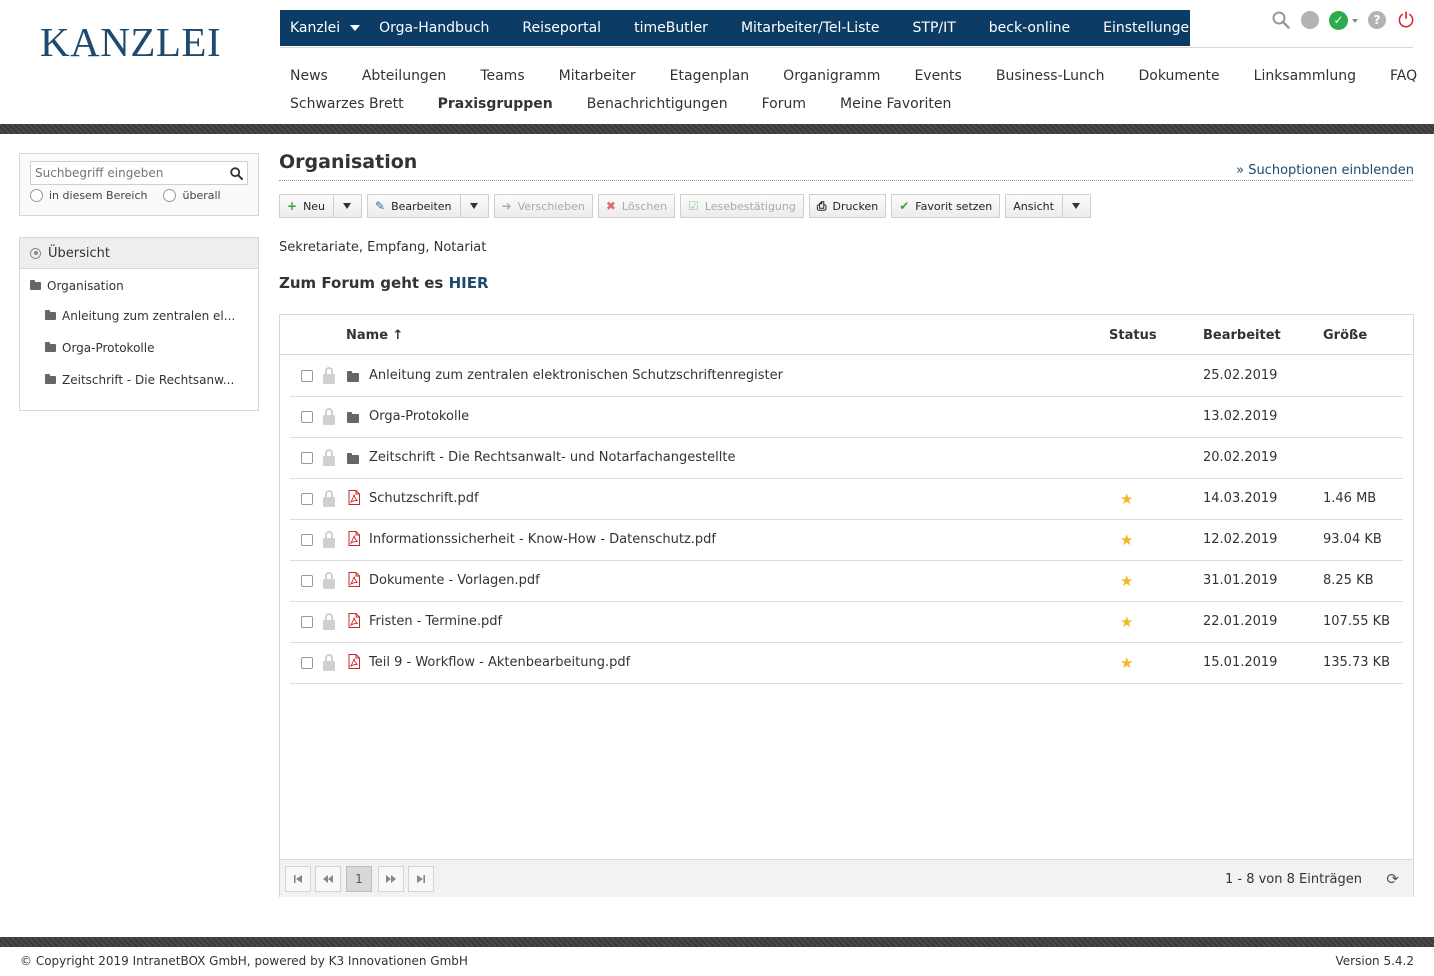 The width and height of the screenshot is (1434, 976). What do you see at coordinates (347, 104) in the screenshot?
I see `sub-nav-item-schwarzes-brett: Schwarzes Brett` at bounding box center [347, 104].